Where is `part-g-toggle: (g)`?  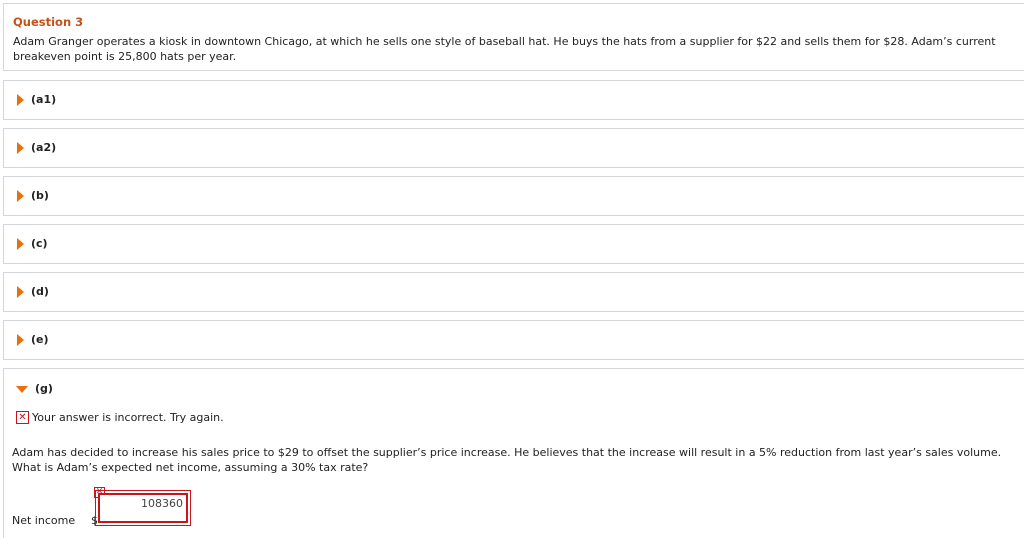 part-g-toggle: (g) is located at coordinates (34, 388).